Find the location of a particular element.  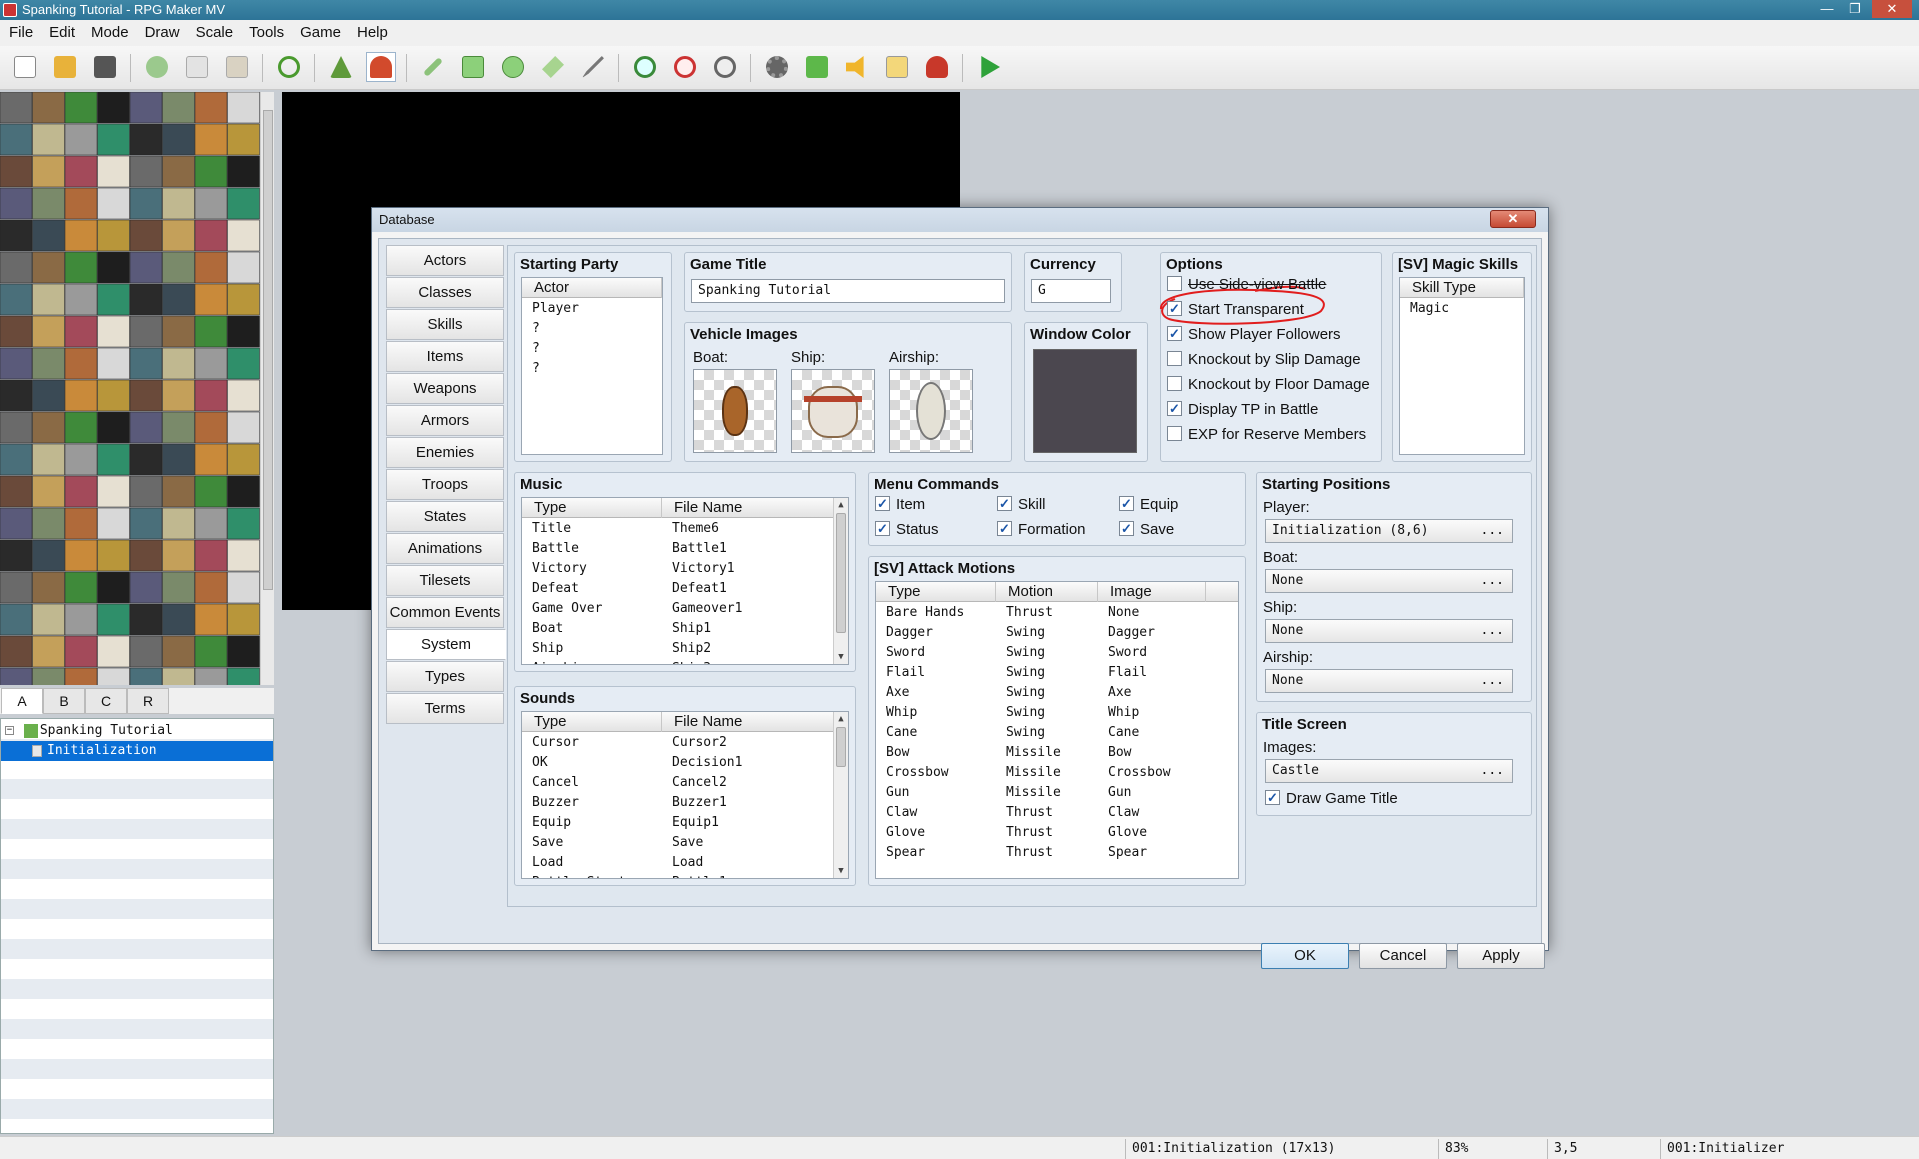

table-row: OK Decision1 is located at coordinates (685, 763).